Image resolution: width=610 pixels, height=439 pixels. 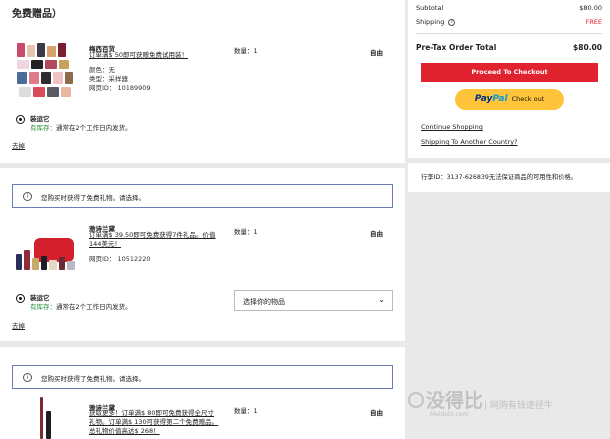 What do you see at coordinates (509, 22) in the screenshot?
I see `shipping-row: Shipping i FREE` at bounding box center [509, 22].